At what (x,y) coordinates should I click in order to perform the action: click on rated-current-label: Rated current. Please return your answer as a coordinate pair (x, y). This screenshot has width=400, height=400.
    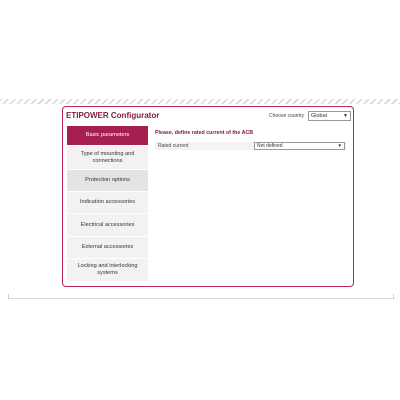
    Looking at the image, I should click on (173, 146).